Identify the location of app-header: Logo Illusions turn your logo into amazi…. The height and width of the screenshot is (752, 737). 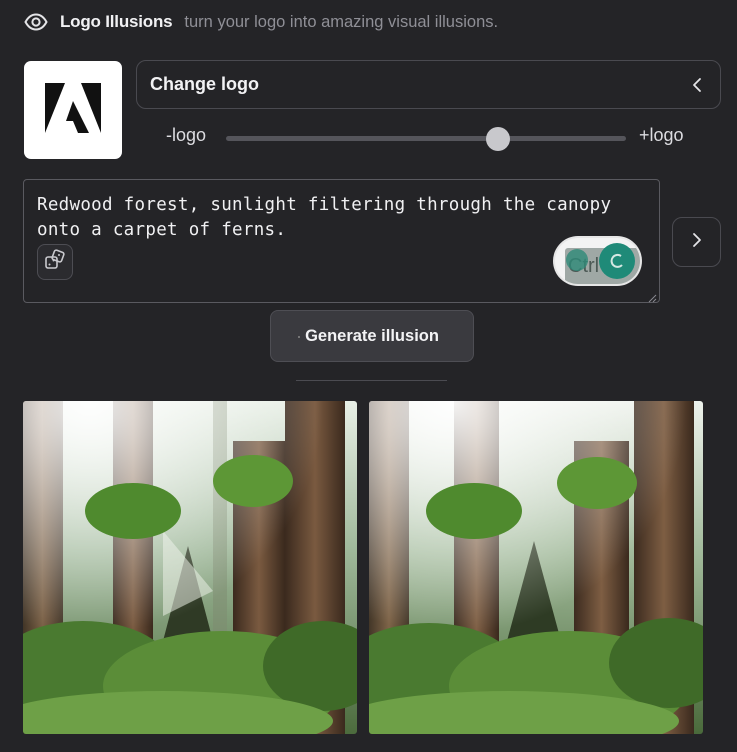
(261, 22).